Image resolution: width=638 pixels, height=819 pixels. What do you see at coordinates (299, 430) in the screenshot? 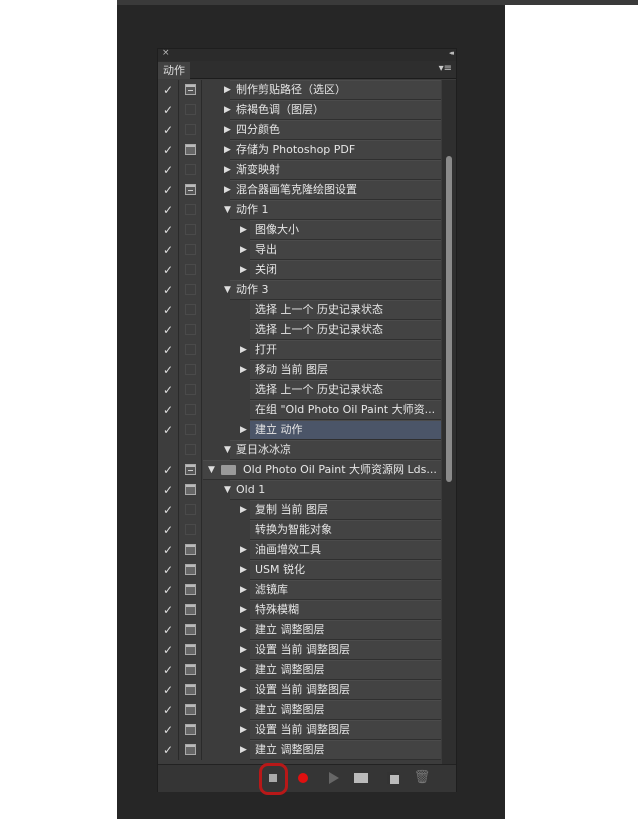
I see `action-row: ✓ ▶ 建立 动作` at bounding box center [299, 430].